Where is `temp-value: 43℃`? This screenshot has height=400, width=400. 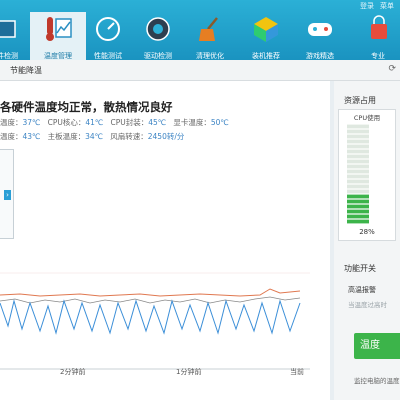 temp-value: 43℃ is located at coordinates (31, 136).